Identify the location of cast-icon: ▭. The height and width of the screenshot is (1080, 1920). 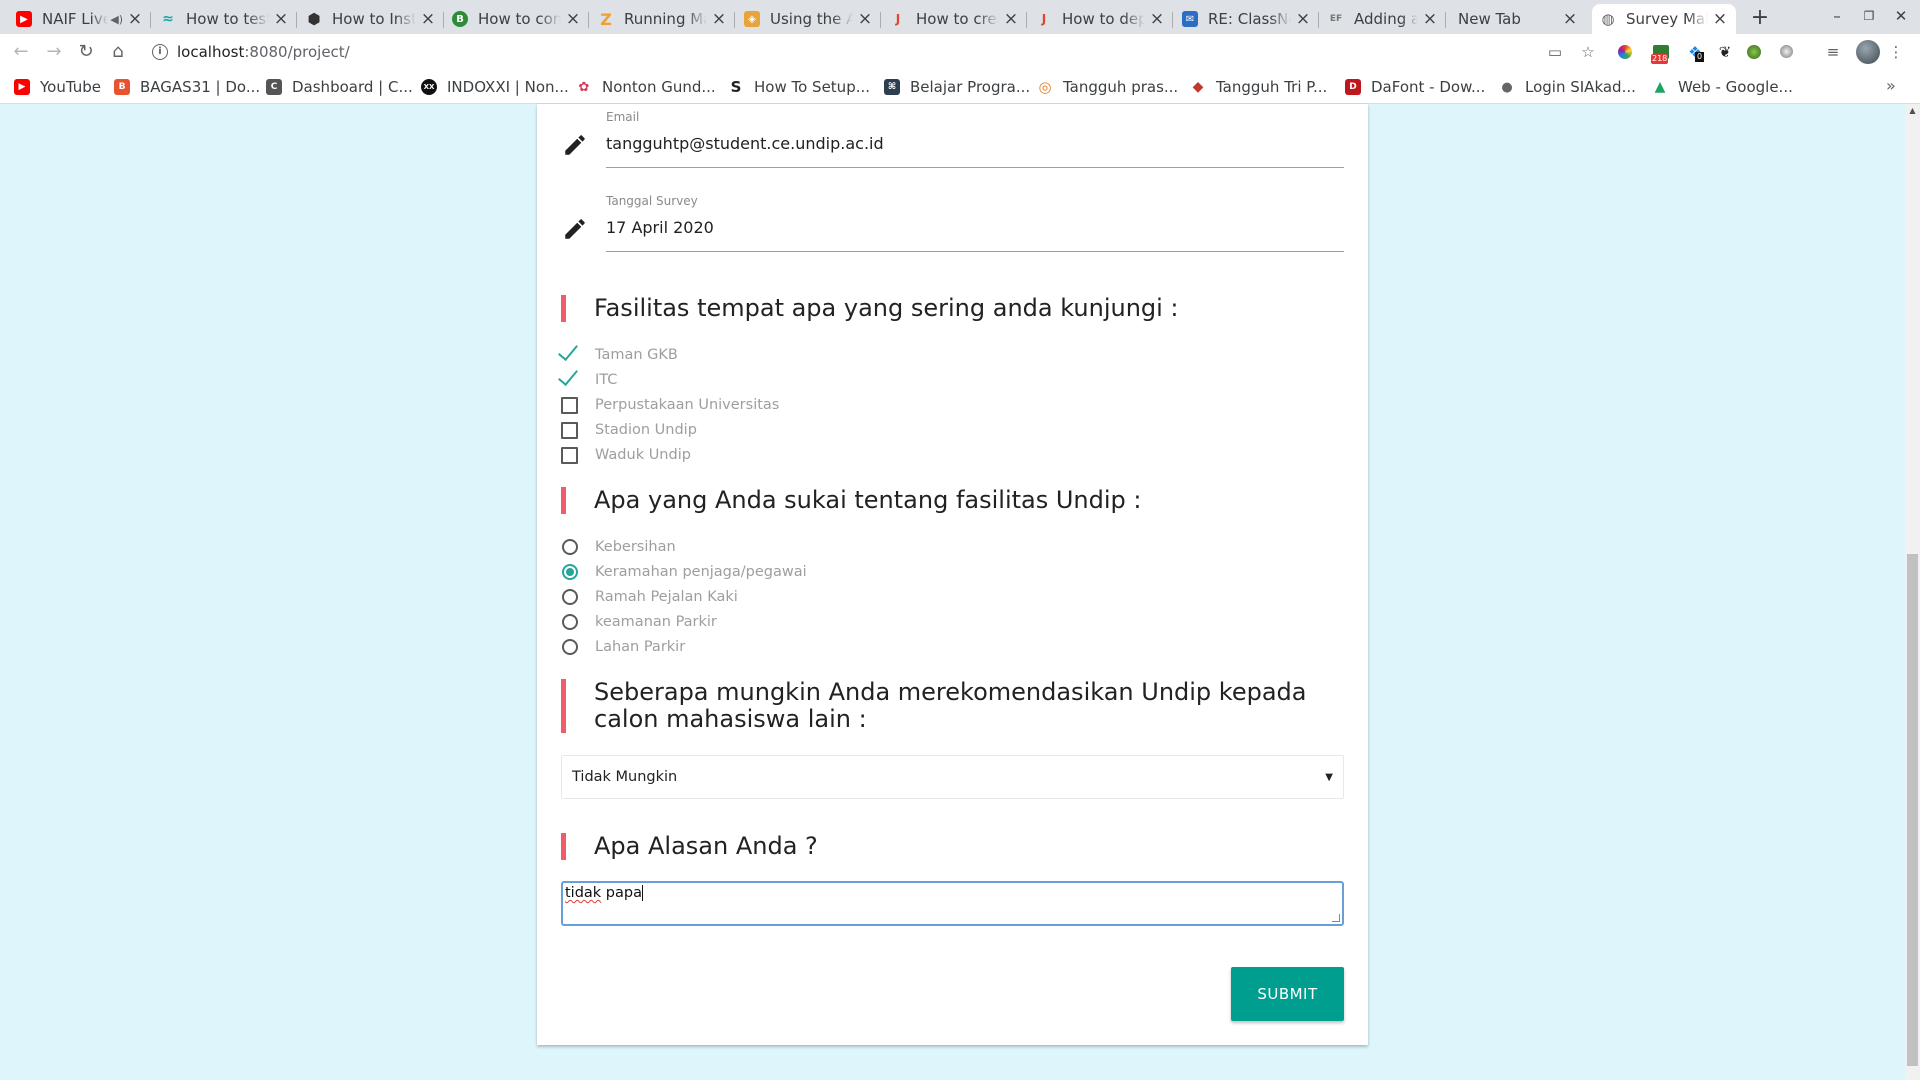
(1555, 52).